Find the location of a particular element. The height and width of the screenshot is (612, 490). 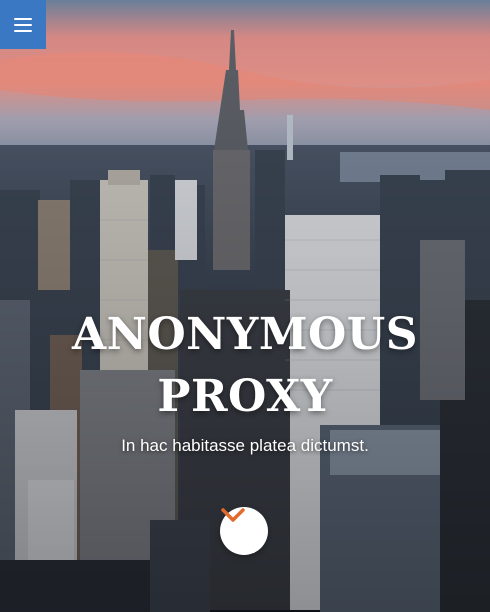

hamburger-menu-icon is located at coordinates (23, 24).